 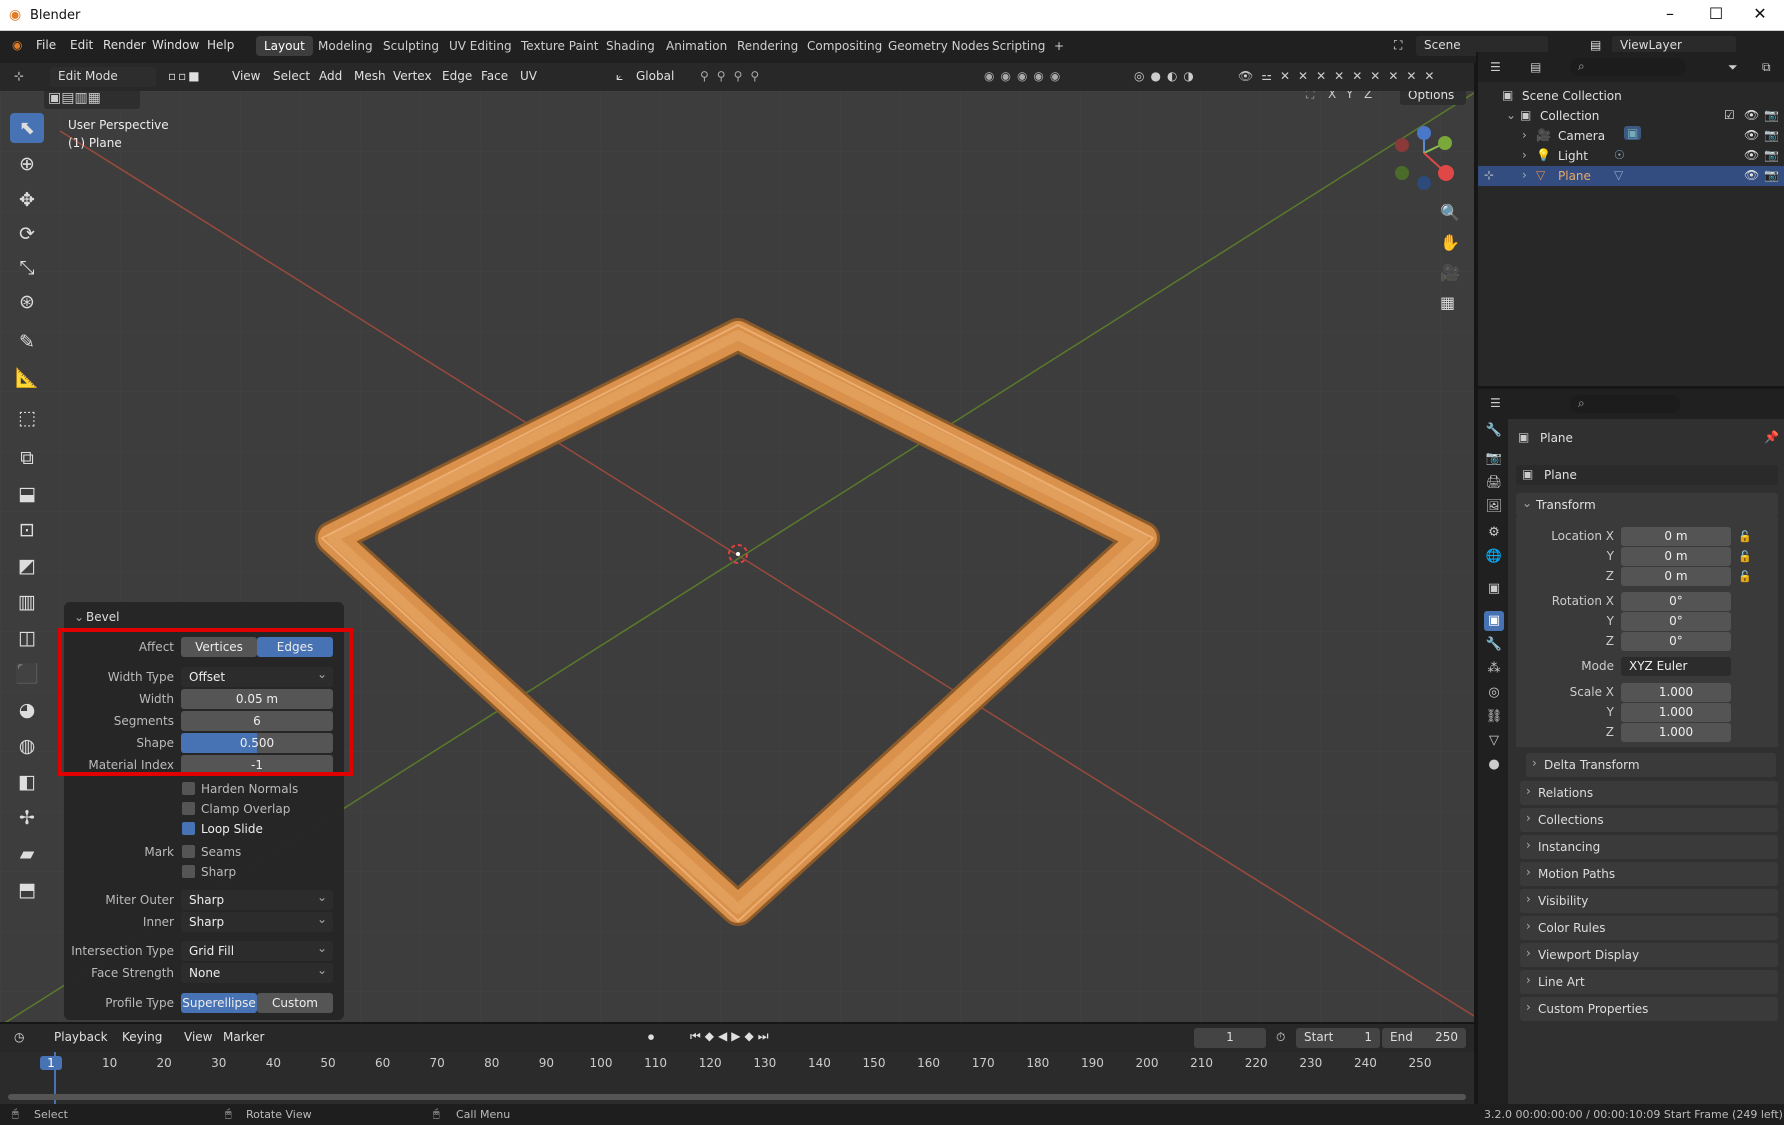 I want to click on section-motion-paths: Motion Paths, so click(x=1649, y=874).